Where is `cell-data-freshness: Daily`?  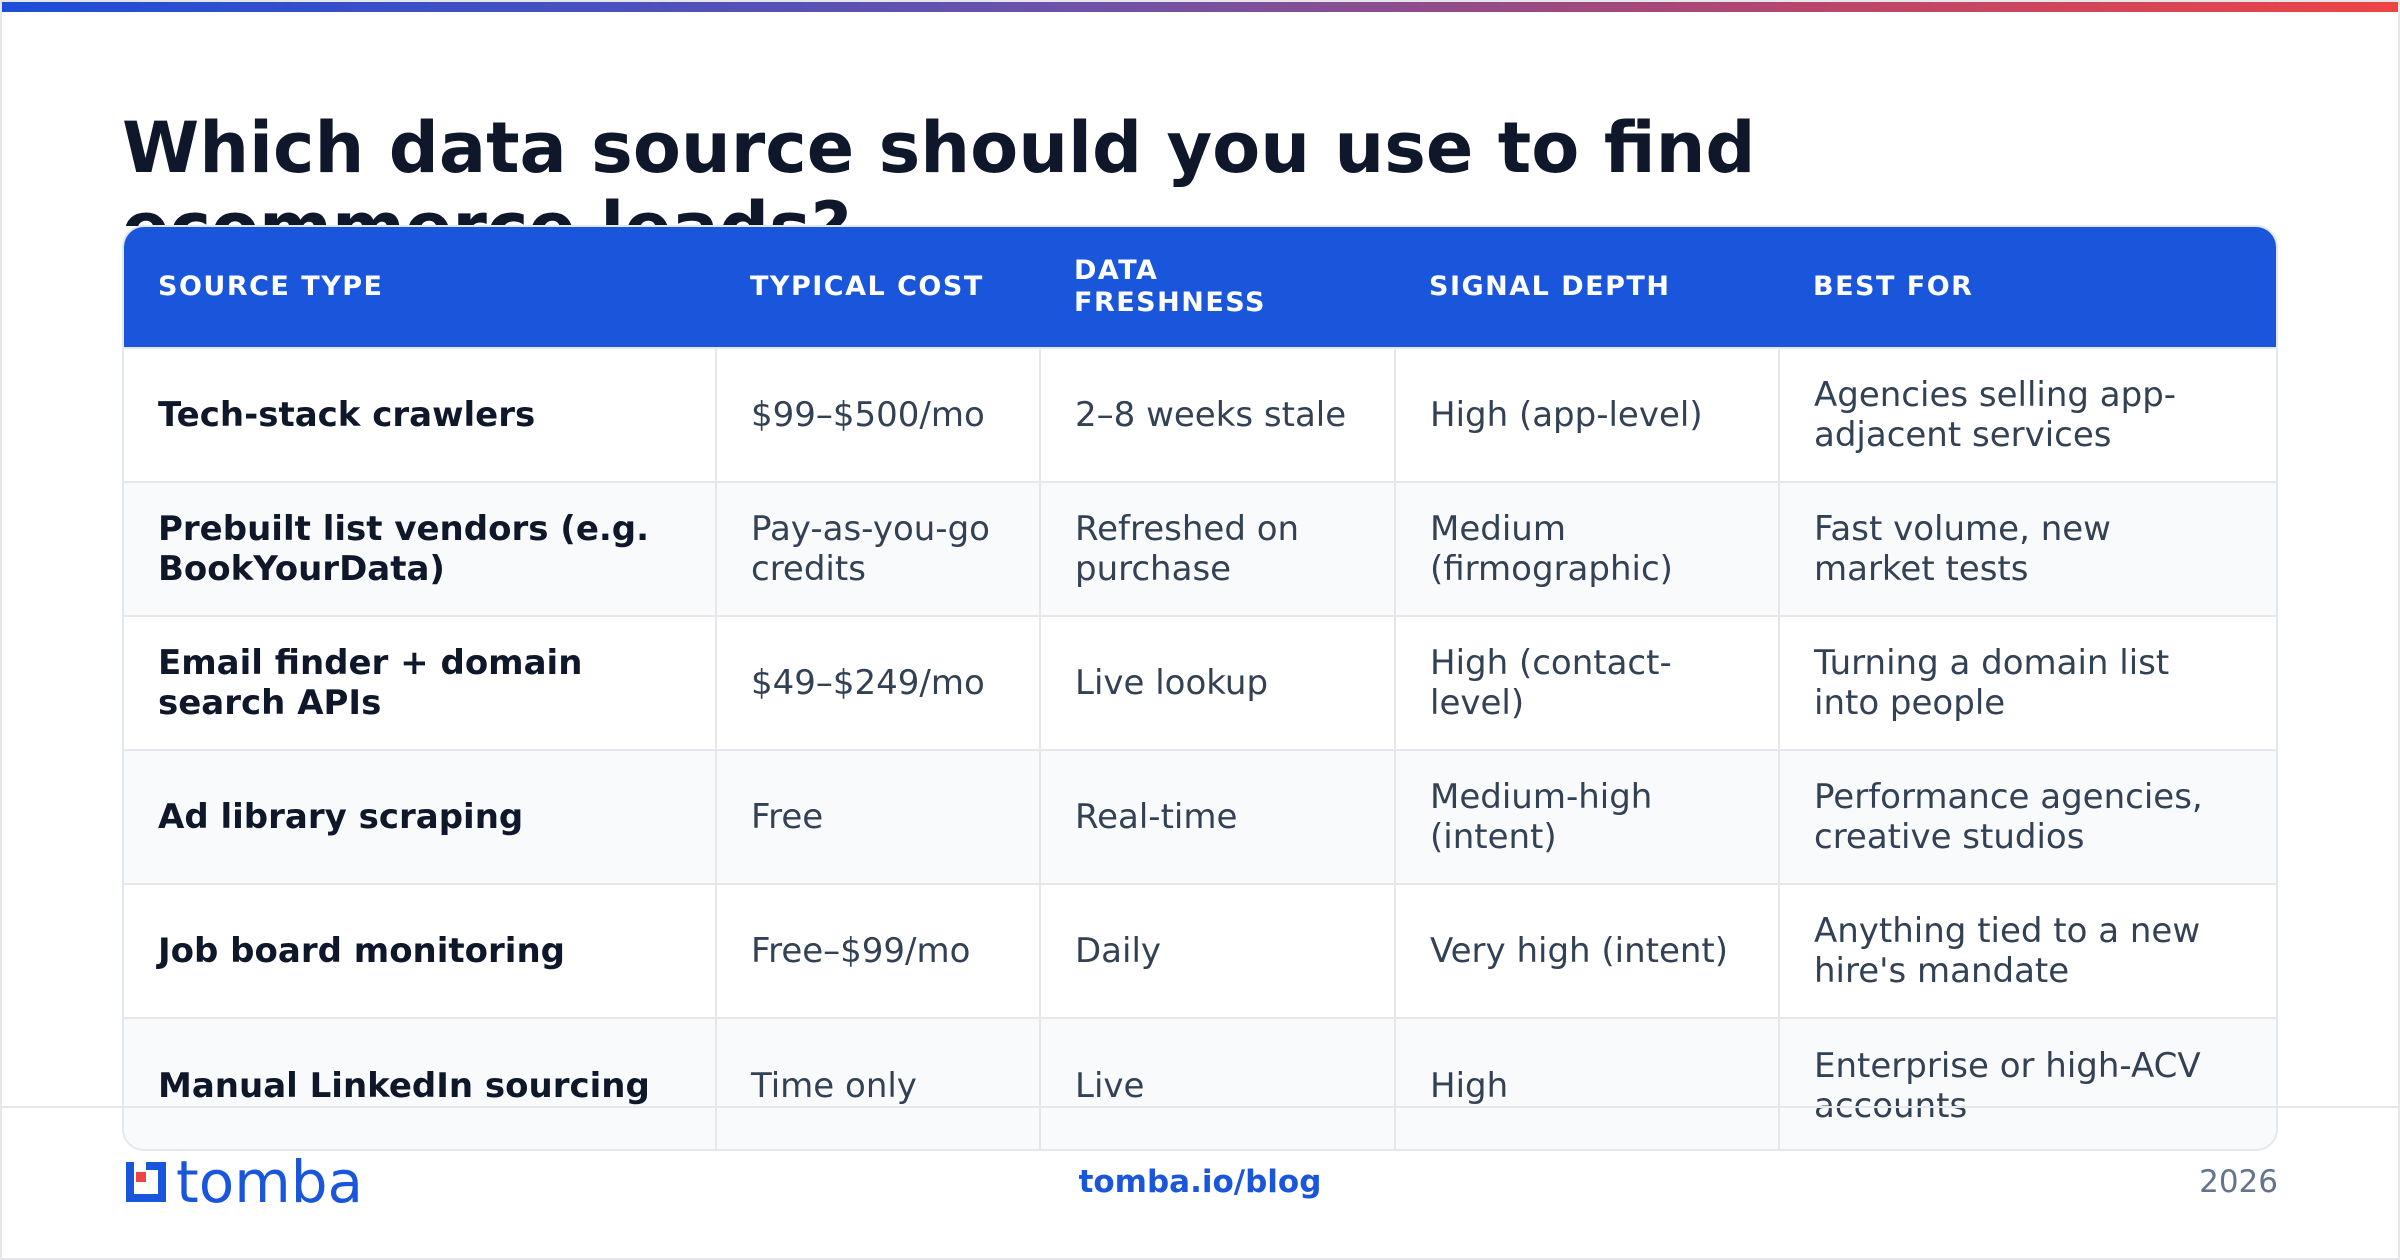 cell-data-freshness: Daily is located at coordinates (1217, 950).